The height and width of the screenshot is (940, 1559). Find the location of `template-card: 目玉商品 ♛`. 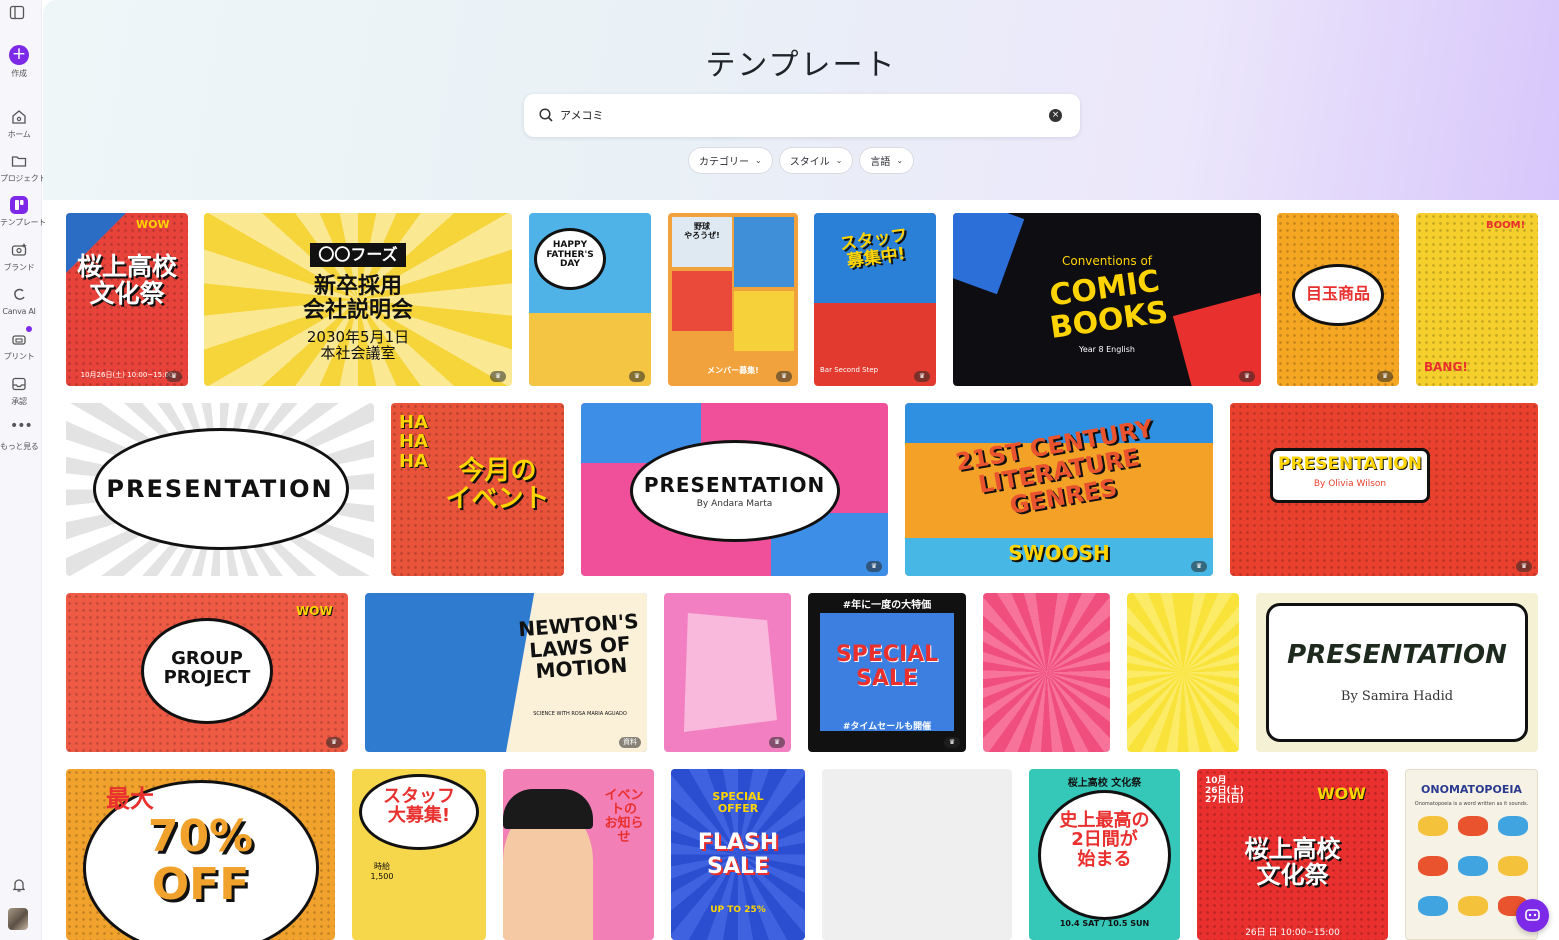

template-card: 目玉商品 ♛ is located at coordinates (1338, 299).